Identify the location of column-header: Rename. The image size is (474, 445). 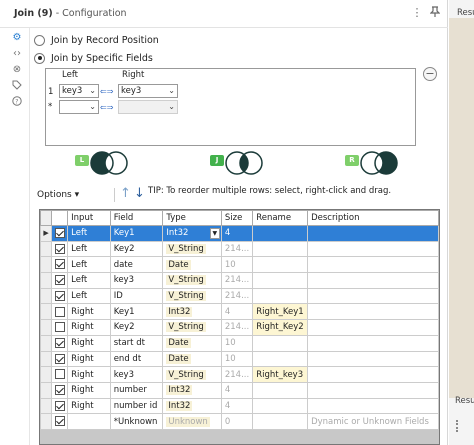
(280, 218).